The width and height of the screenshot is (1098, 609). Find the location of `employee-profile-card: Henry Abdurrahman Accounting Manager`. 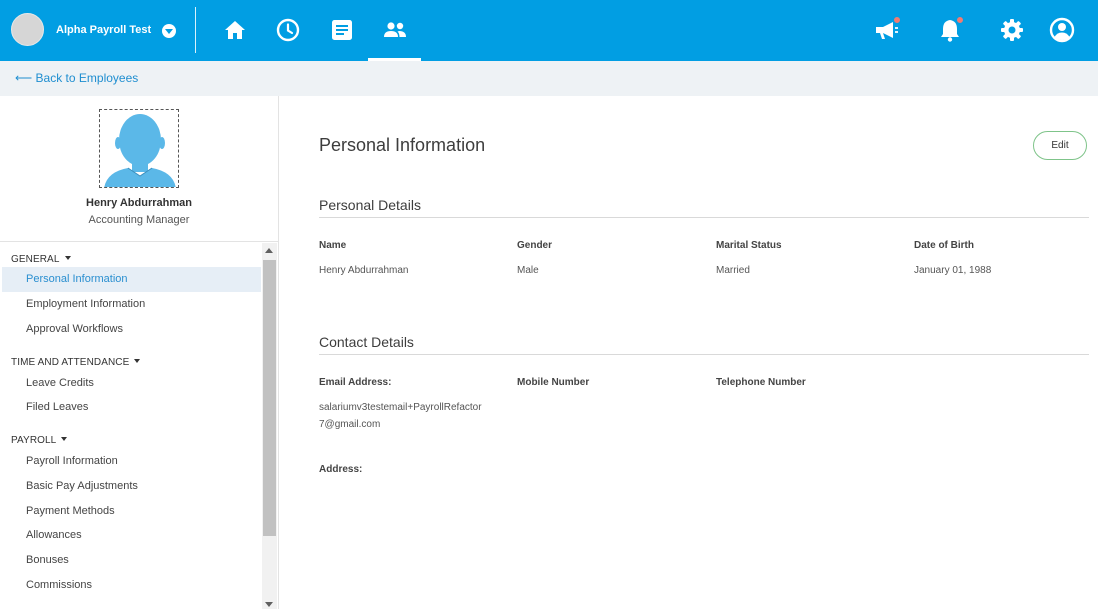

employee-profile-card: Henry Abdurrahman Accounting Manager is located at coordinates (139, 169).